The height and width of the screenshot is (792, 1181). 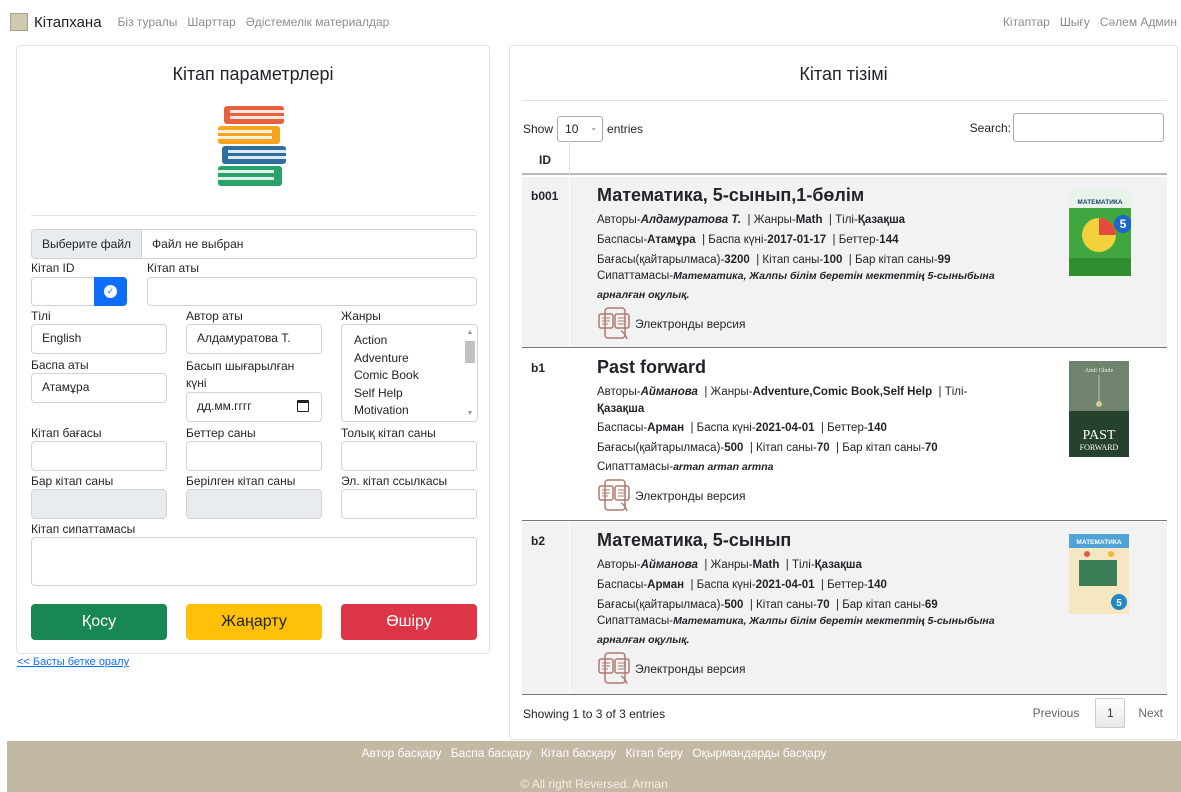 I want to click on nav-link-terms: Шарттар, so click(x=211, y=22).